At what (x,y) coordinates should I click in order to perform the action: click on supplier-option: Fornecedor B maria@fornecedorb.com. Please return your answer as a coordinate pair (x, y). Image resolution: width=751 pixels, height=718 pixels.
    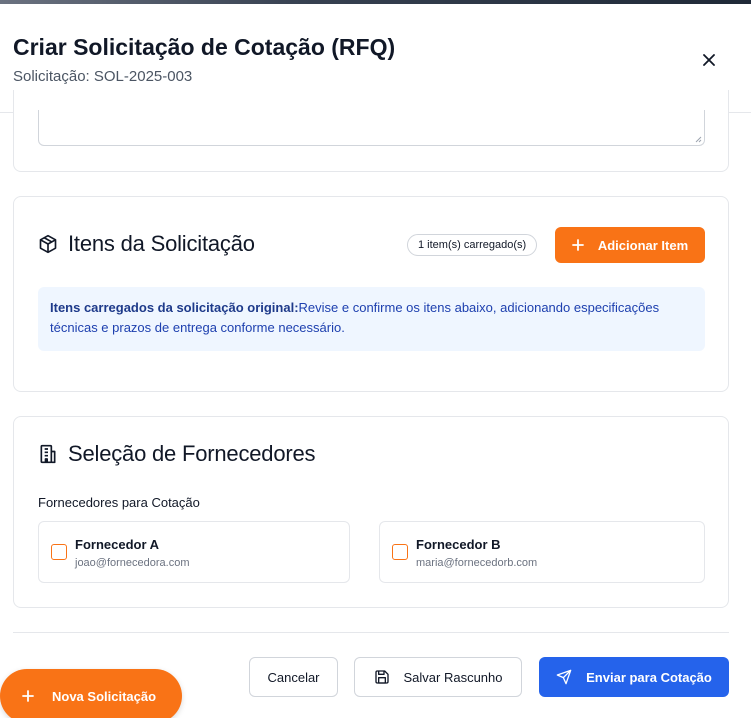
    Looking at the image, I should click on (542, 552).